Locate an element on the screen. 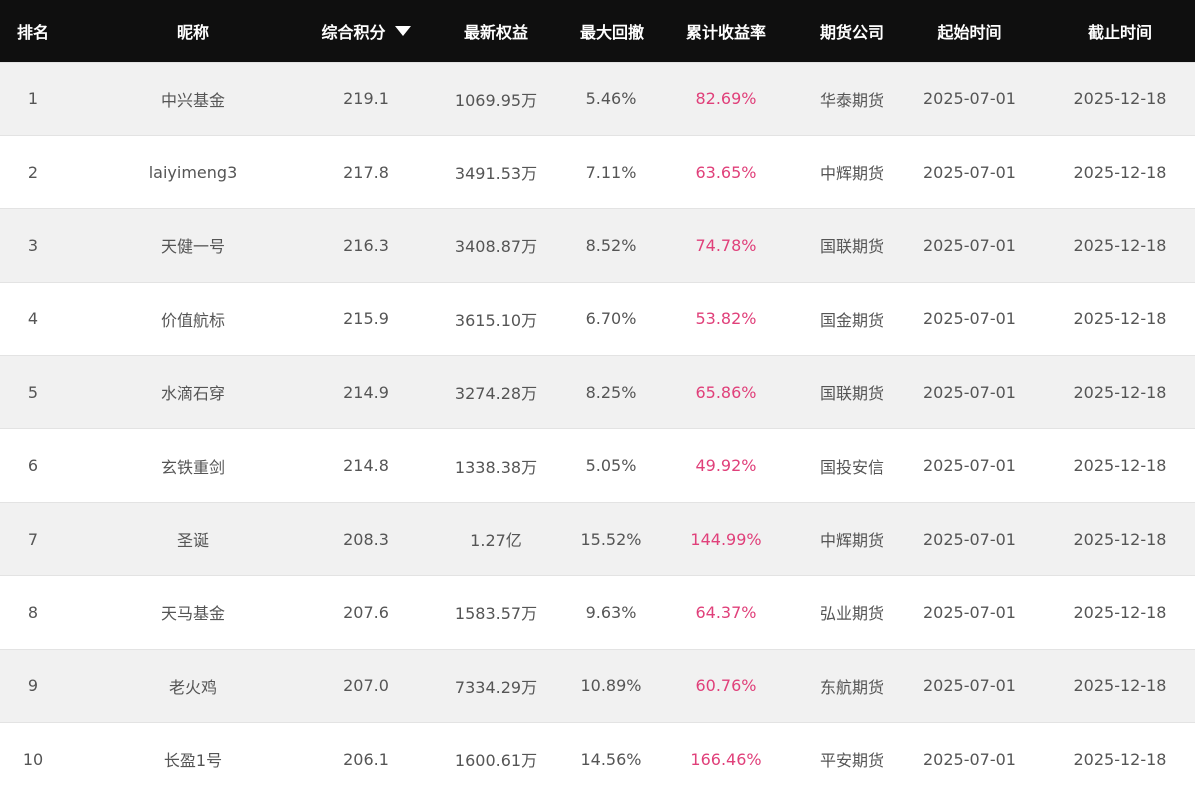 The height and width of the screenshot is (796, 1195). broker-cell: 华泰期货 is located at coordinates (851, 100).